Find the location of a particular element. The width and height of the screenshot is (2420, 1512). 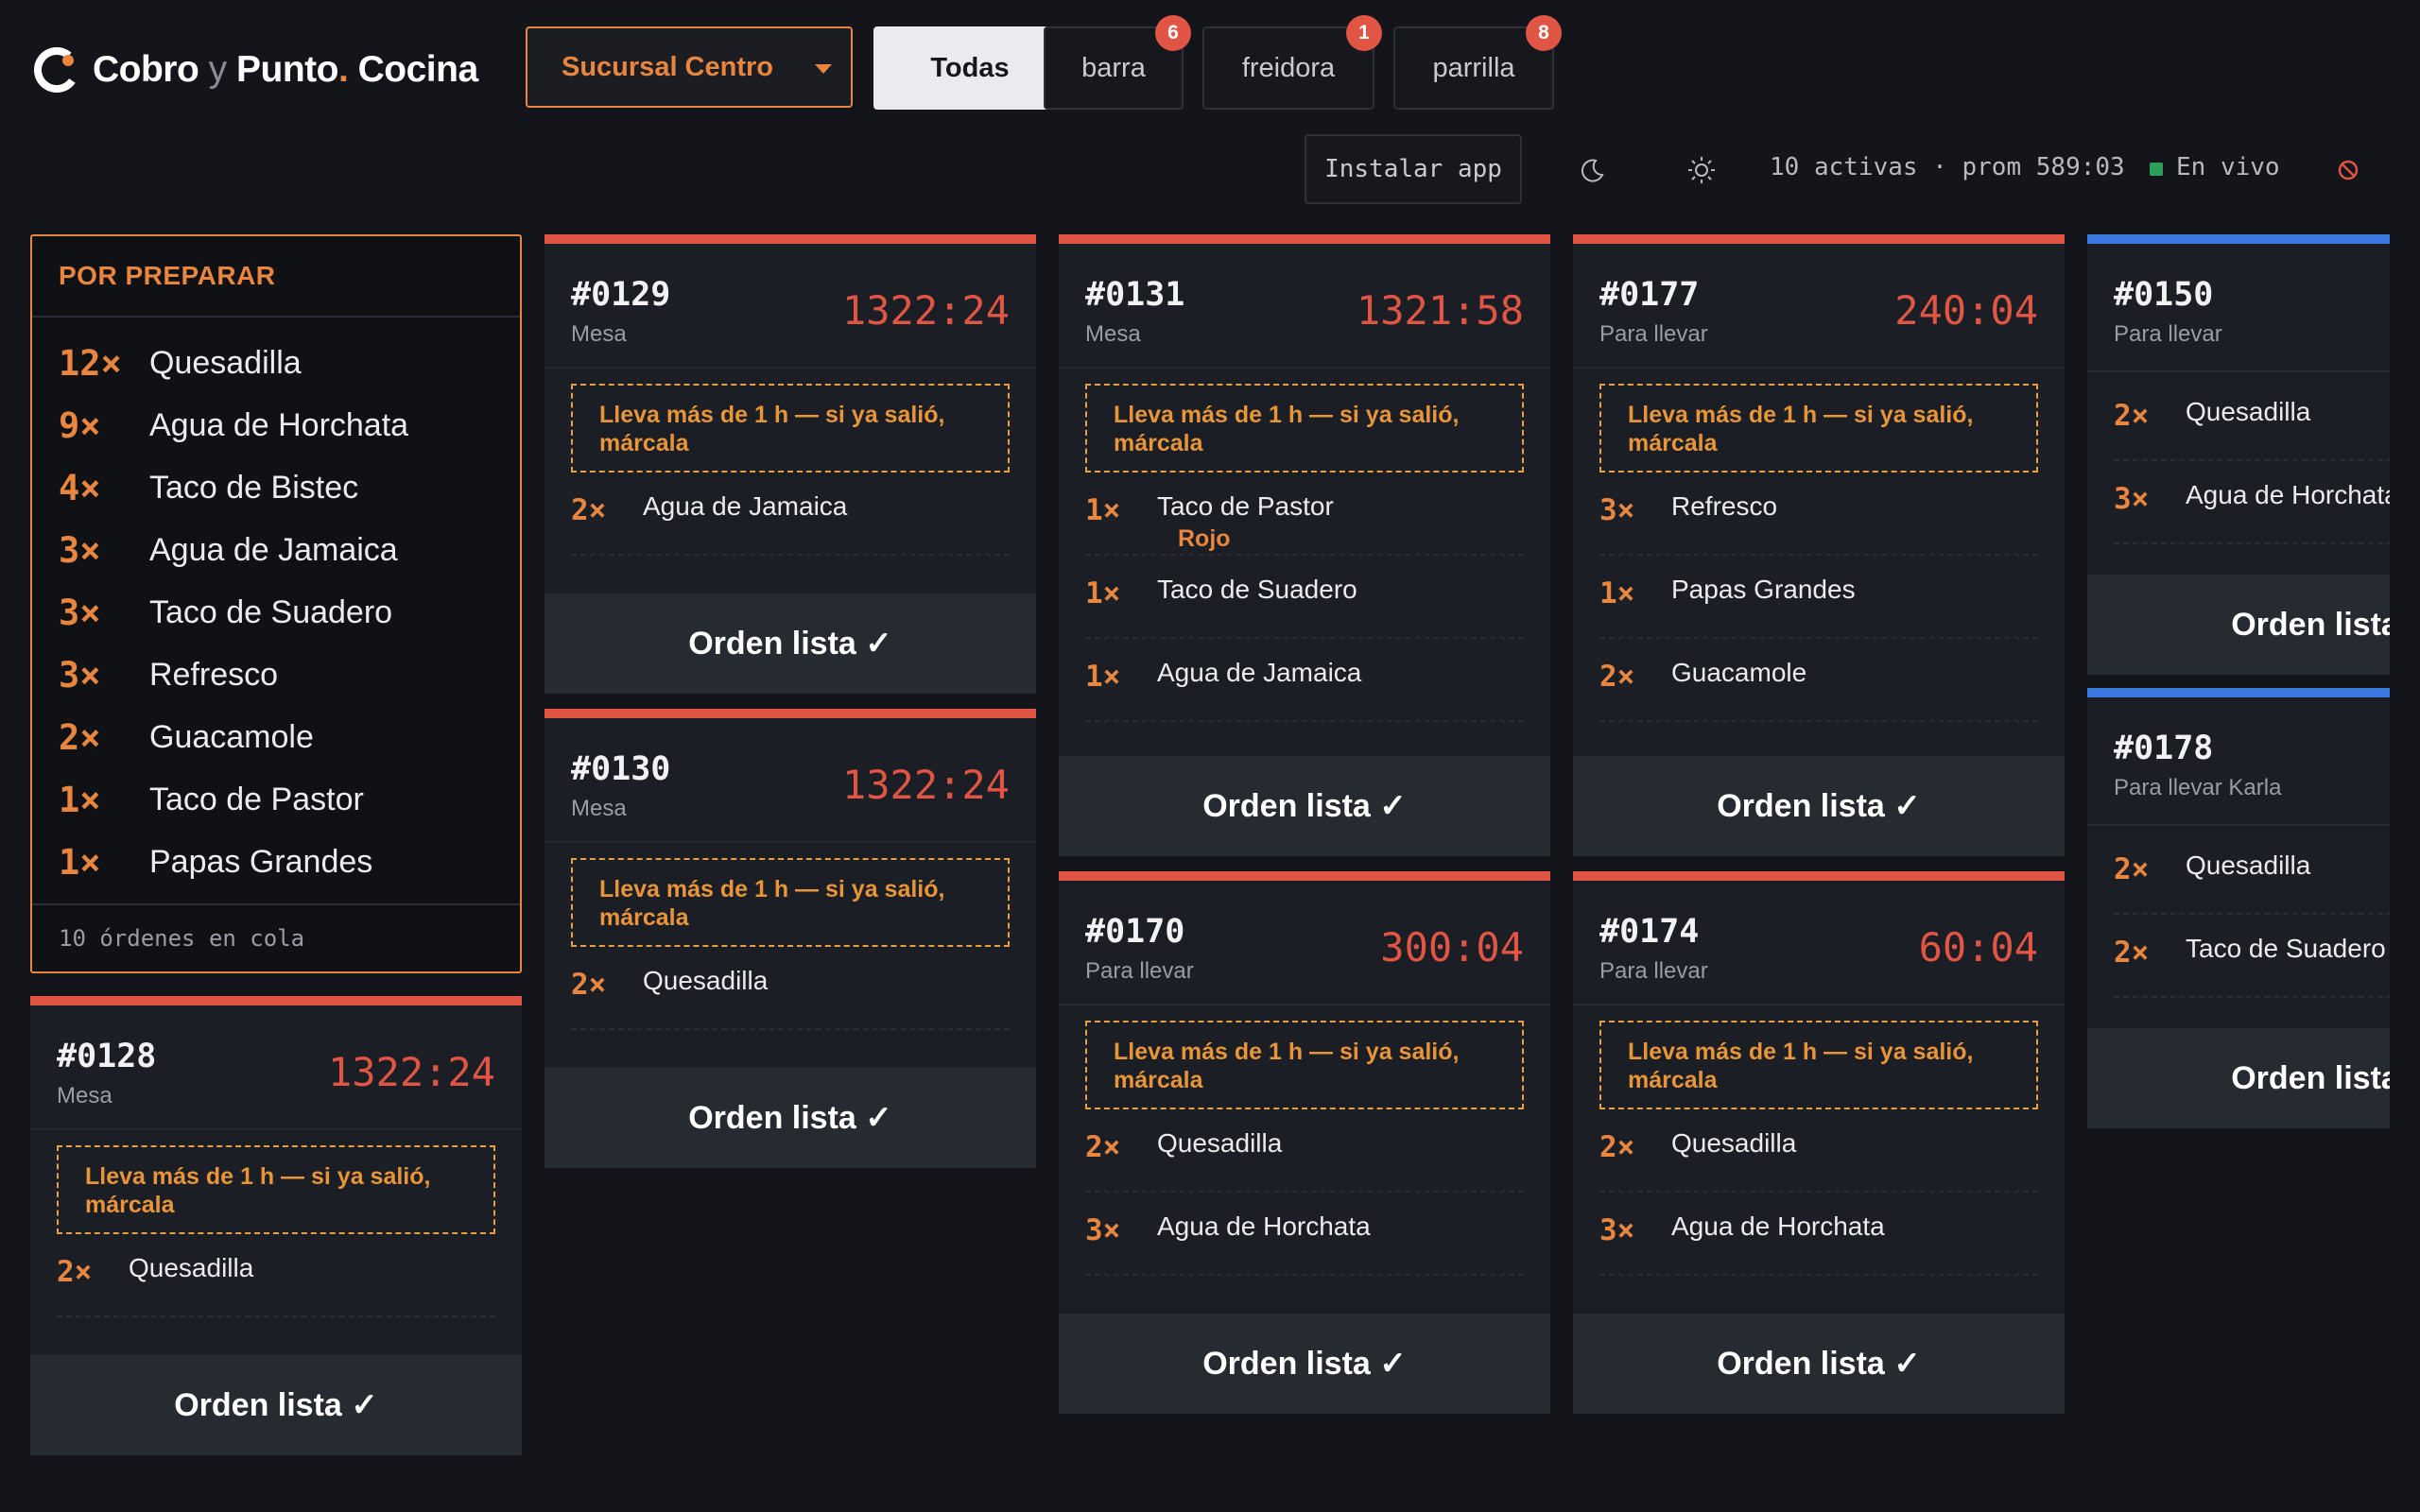

queue-count: 10 órdenes en cola is located at coordinates (276, 937).